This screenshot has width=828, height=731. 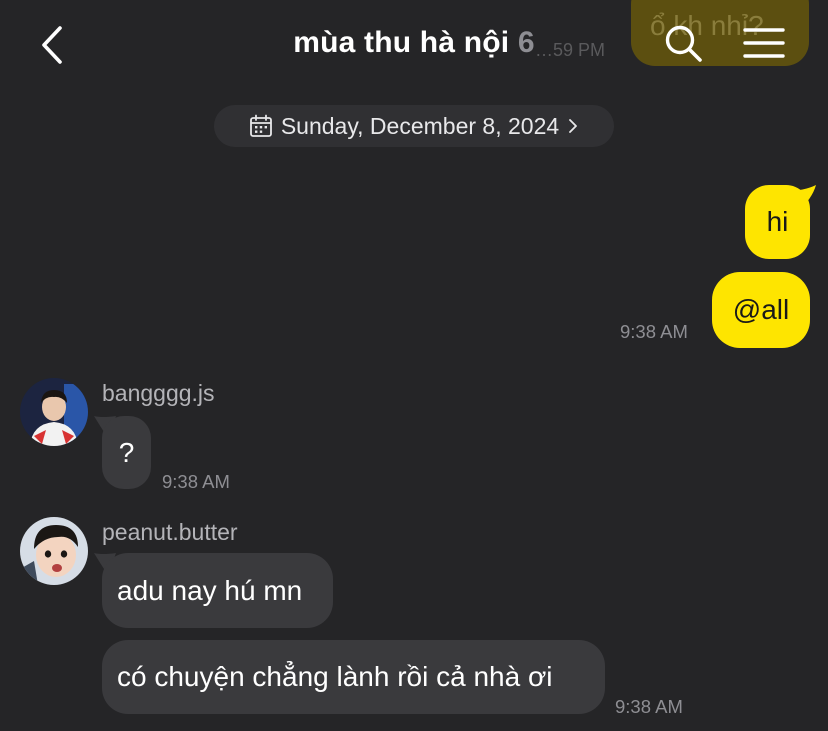 I want to click on their-message-bubble: có chuyện chẳng lành rồi cả nhà ơi, so click(x=353, y=677).